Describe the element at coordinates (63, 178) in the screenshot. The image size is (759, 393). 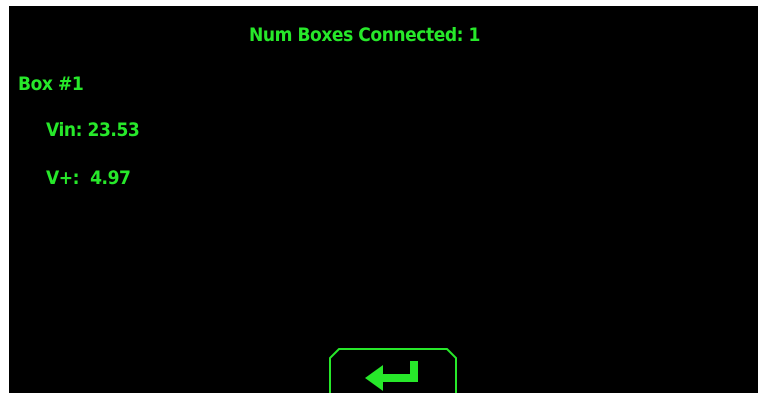
I see `vplus-label: V+:` at that location.